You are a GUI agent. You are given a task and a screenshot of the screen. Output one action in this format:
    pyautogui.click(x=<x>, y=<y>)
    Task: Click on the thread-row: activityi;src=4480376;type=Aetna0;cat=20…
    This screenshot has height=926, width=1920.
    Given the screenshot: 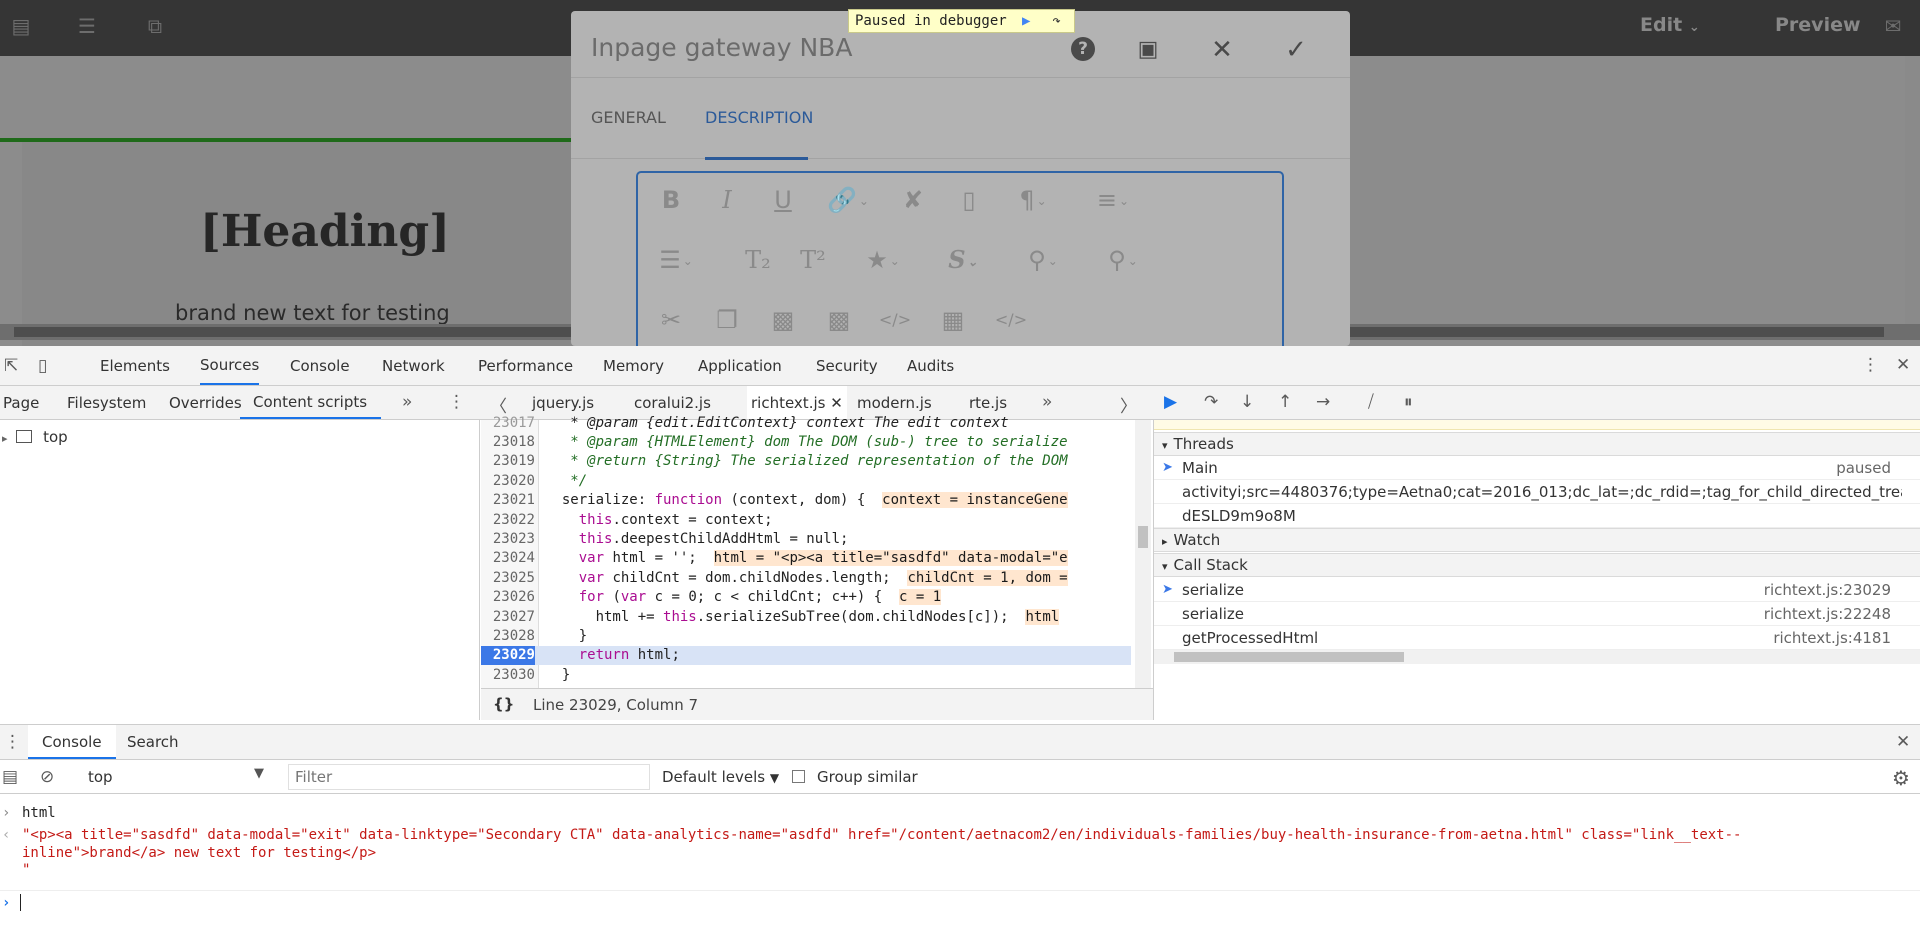 What is the action you would take?
    pyautogui.click(x=1537, y=492)
    